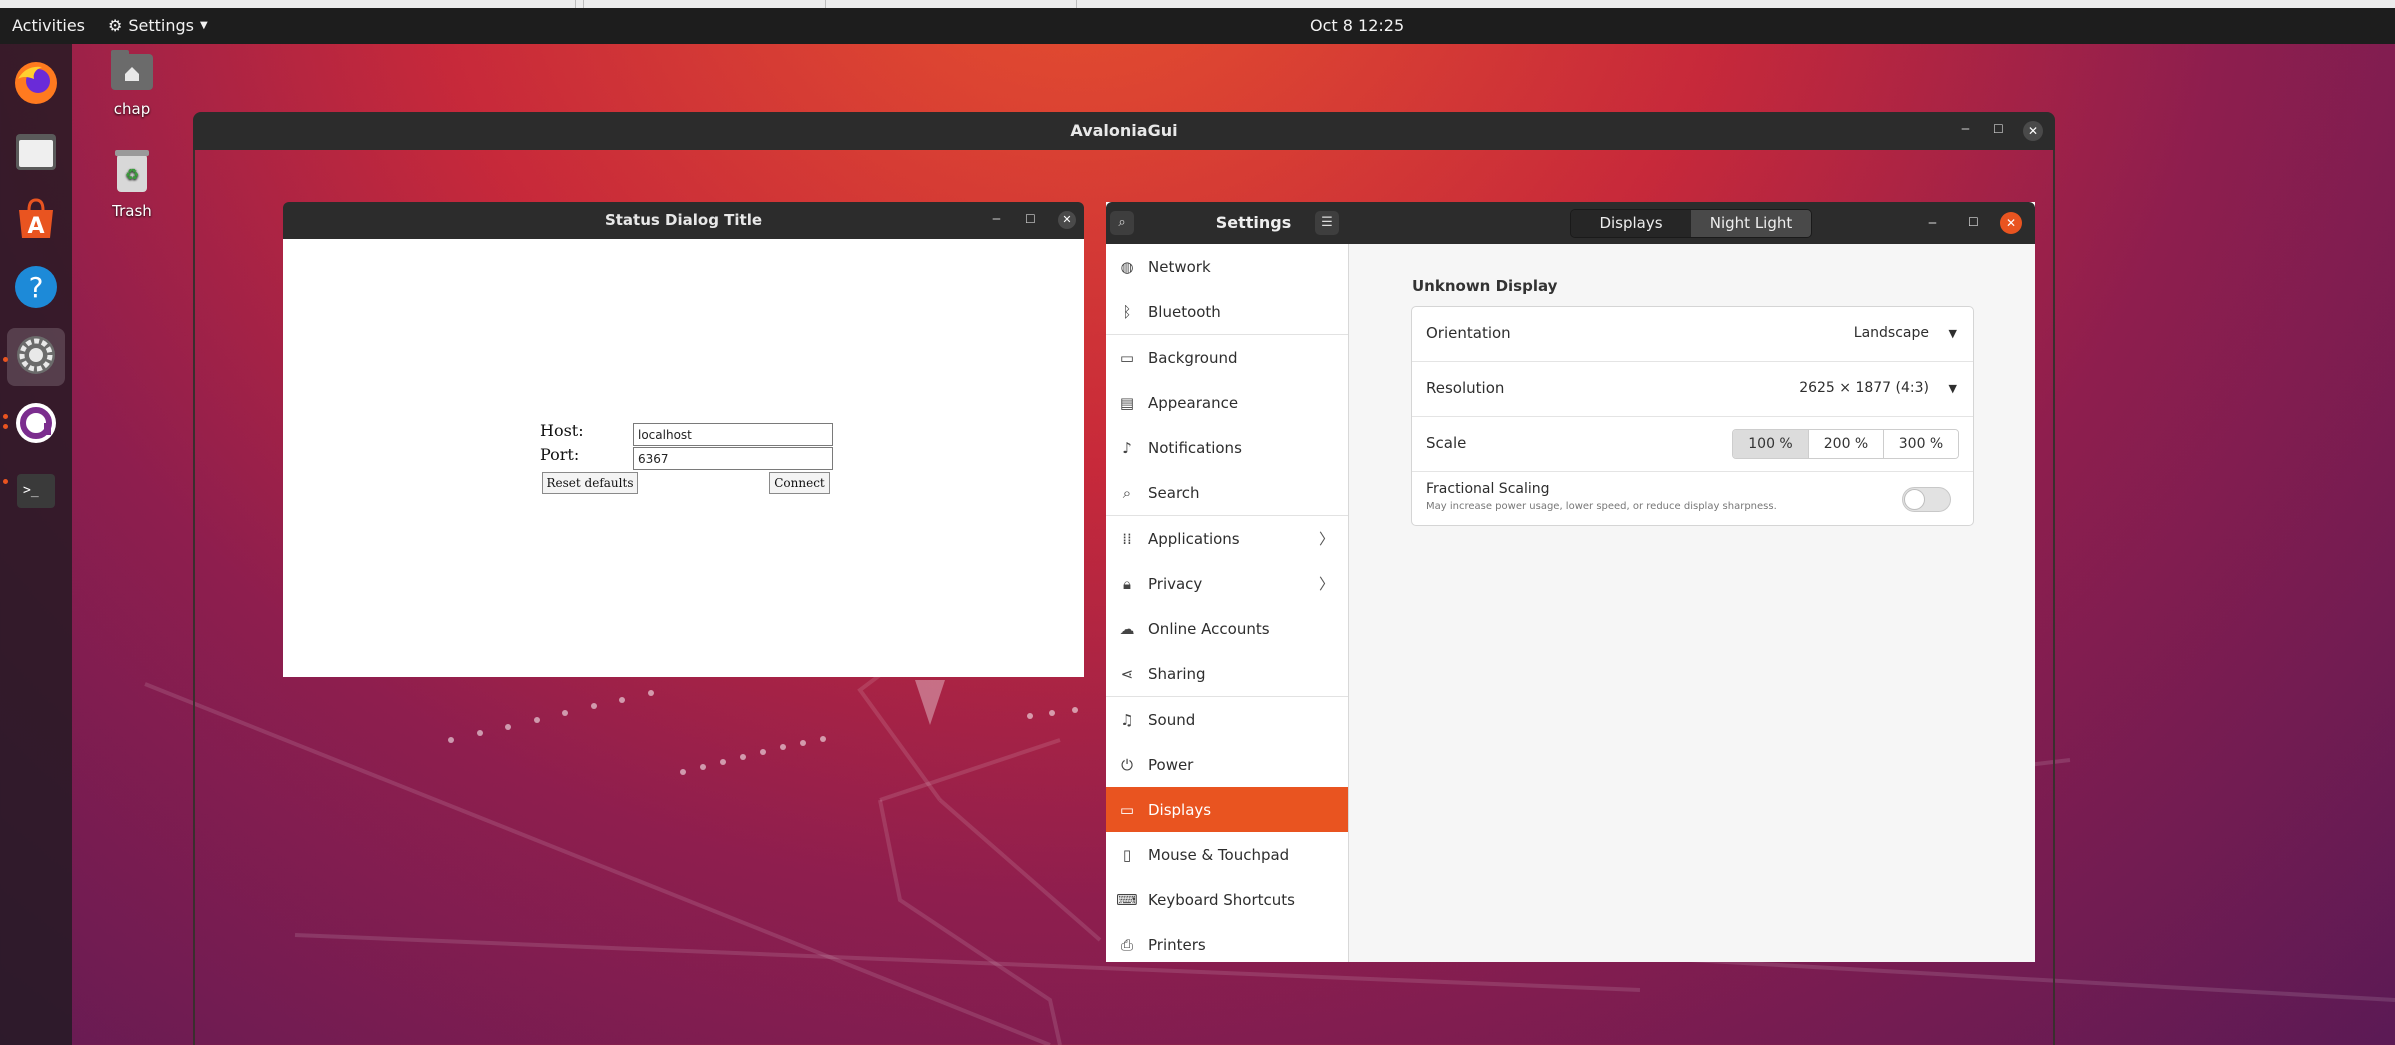 This screenshot has width=2395, height=1045. Describe the element at coordinates (1357, 25) in the screenshot. I see `clock: Oct 8 12:25` at that location.